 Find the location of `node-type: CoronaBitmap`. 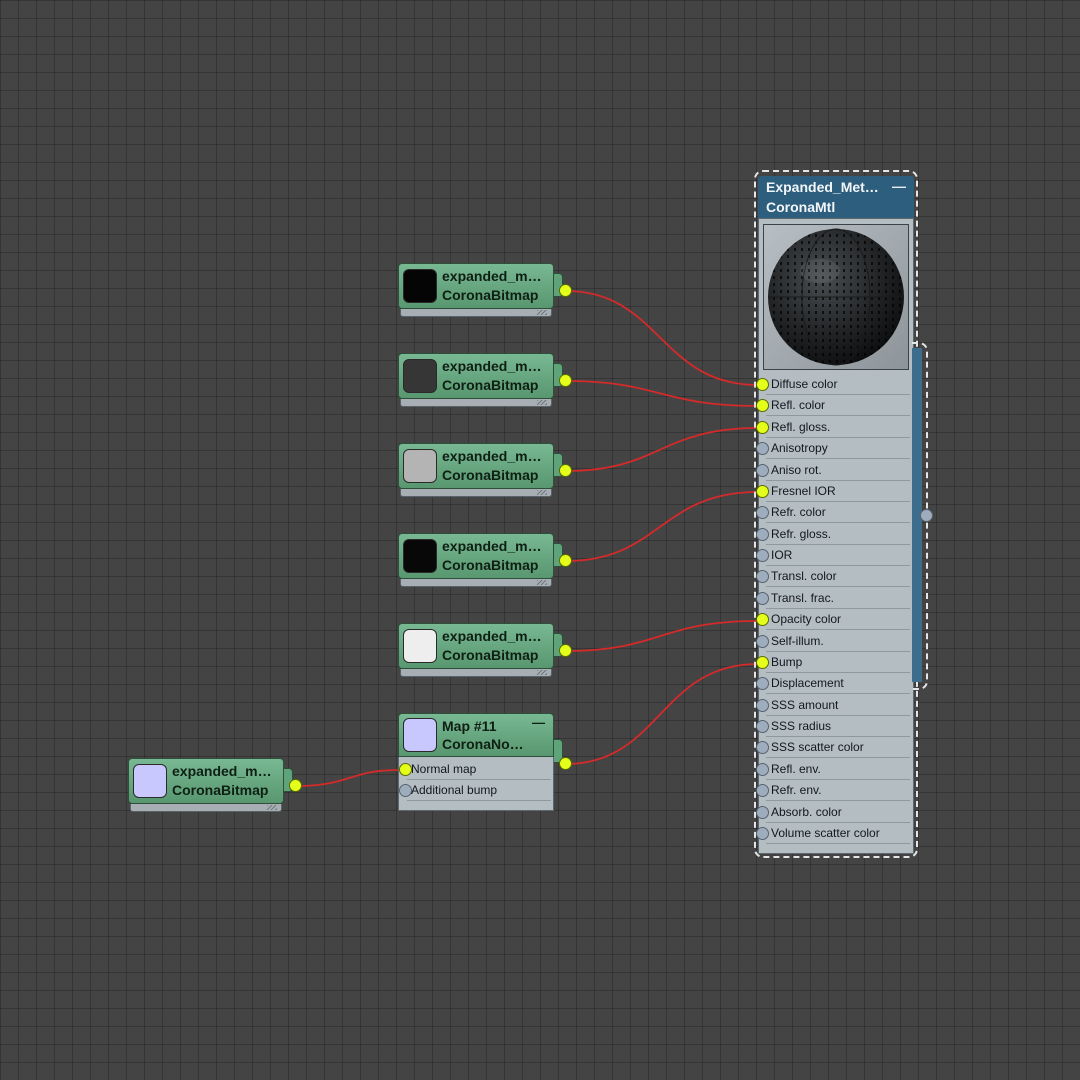

node-type: CoronaBitmap is located at coordinates (490, 295).